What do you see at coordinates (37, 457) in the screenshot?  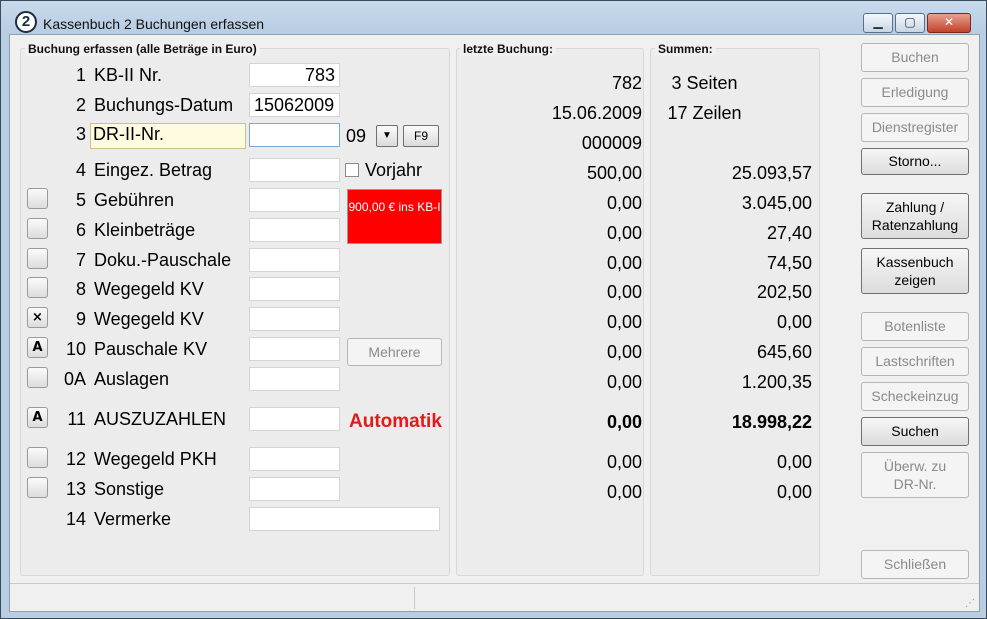 I see `wegegeld-pkh-check` at bounding box center [37, 457].